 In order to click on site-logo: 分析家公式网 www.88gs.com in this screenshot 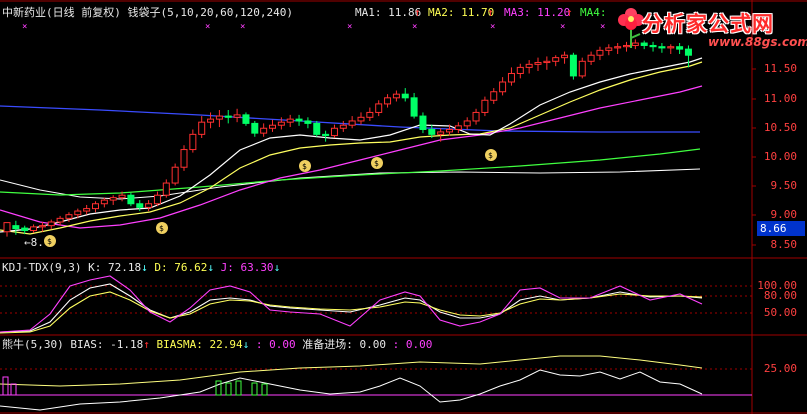, I will do `click(709, 27)`.